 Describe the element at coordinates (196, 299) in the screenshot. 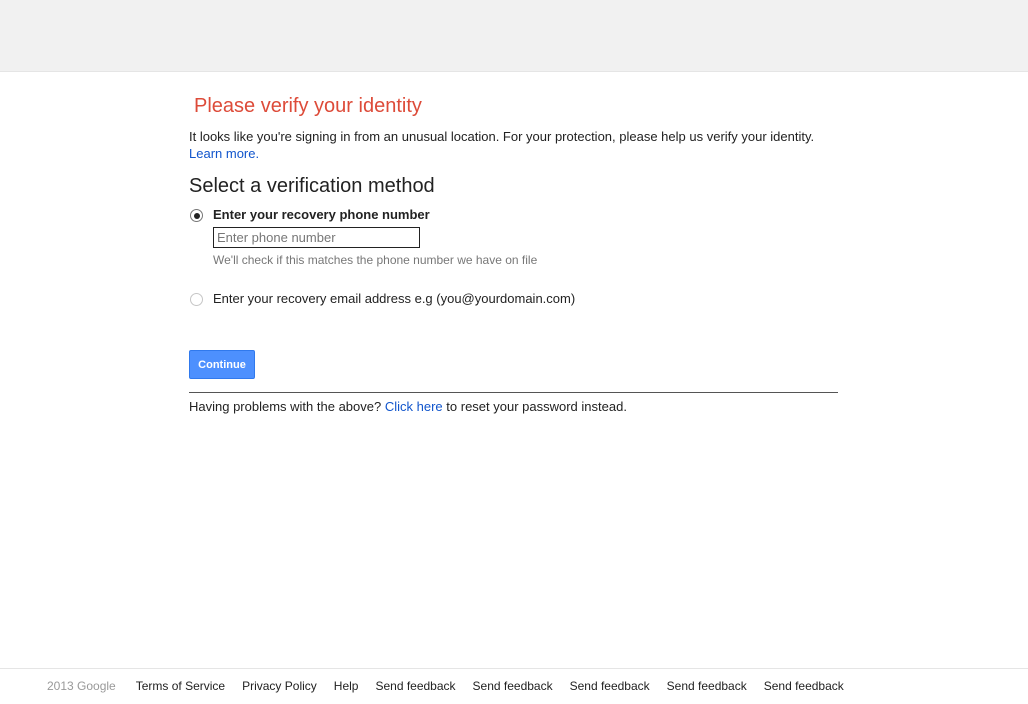

I see `email-option-radio` at that location.